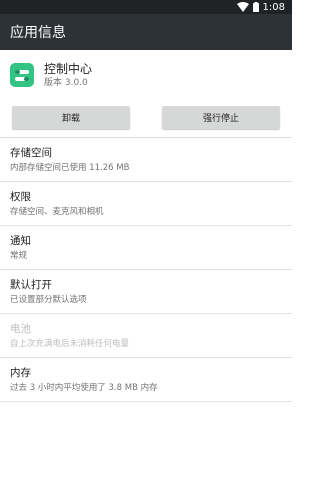 Image resolution: width=320 pixels, height=500 pixels. I want to click on toggle-switch-icon, so click(22, 75).